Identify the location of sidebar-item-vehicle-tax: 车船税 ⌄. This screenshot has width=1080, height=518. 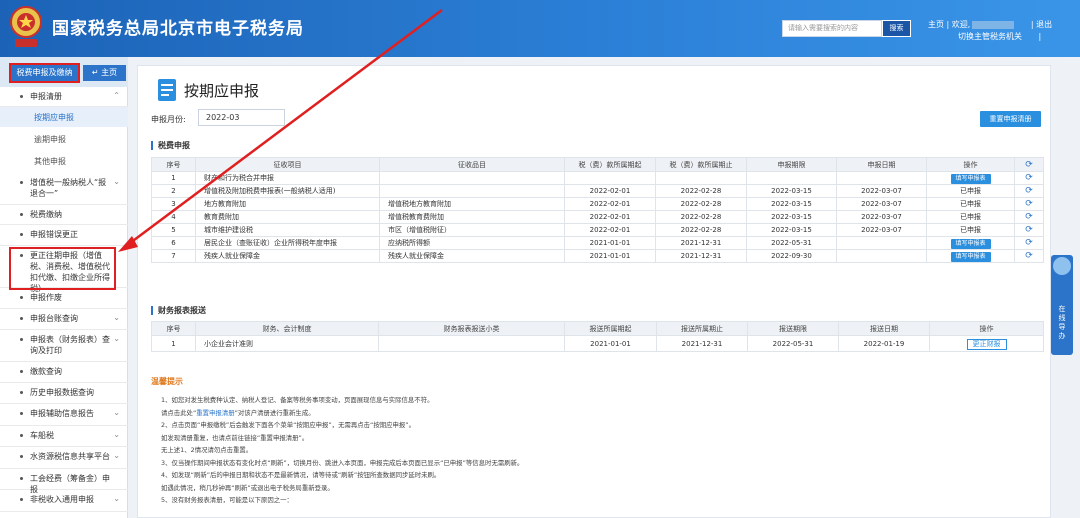
(64, 436).